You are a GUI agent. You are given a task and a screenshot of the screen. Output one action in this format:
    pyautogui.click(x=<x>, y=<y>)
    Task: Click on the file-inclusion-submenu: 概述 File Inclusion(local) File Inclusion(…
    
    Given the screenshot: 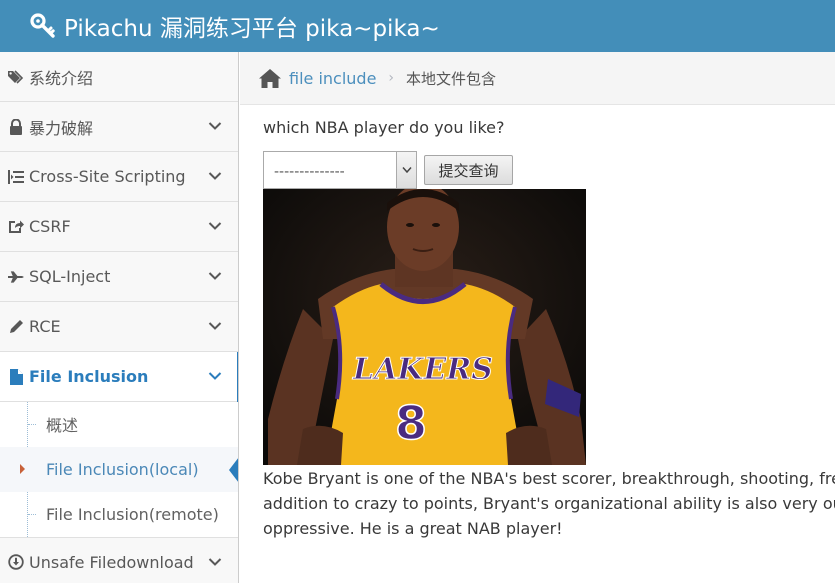 What is the action you would take?
    pyautogui.click(x=119, y=469)
    